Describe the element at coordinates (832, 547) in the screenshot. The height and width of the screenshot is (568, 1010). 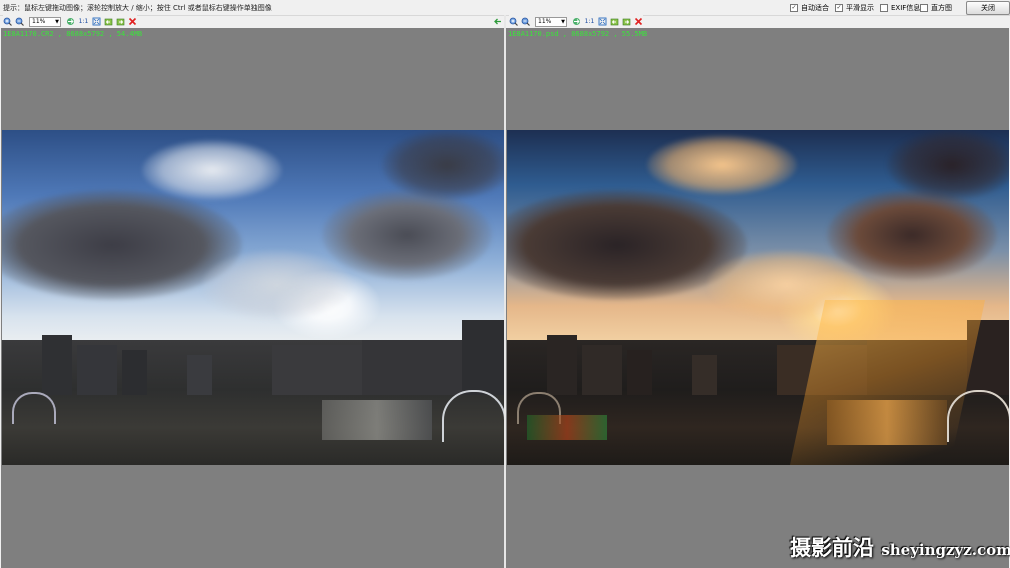
I see `watermark-cn: 摄影前沿` at that location.